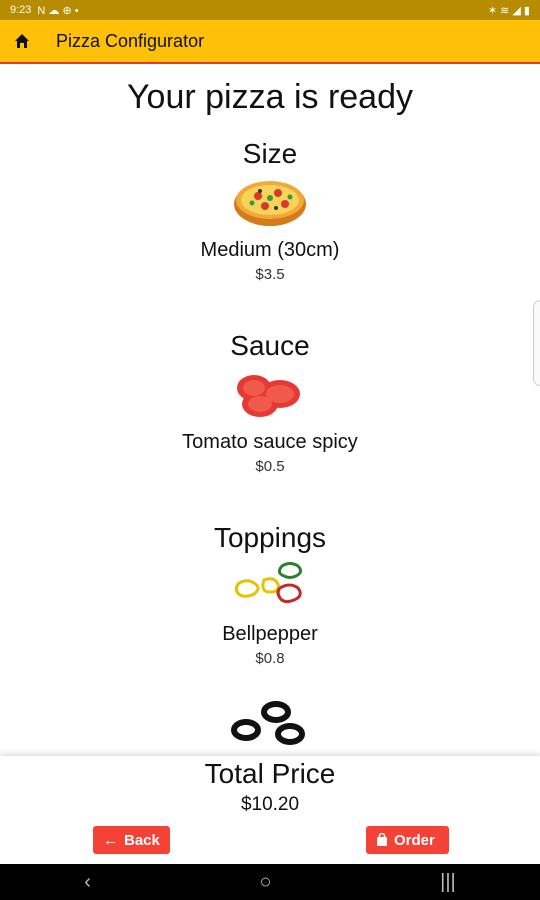 The width and height of the screenshot is (540, 900). I want to click on home-icon, so click(22, 41).